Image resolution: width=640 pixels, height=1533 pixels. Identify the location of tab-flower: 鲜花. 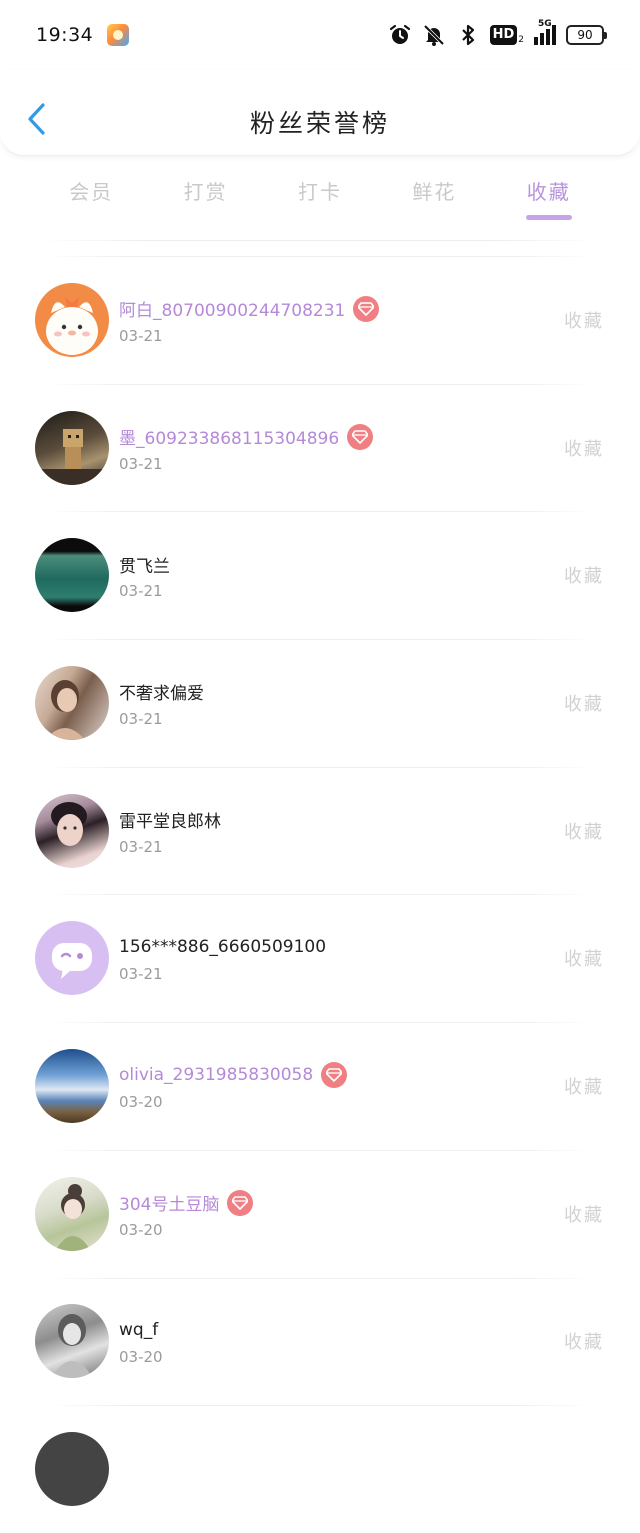
(434, 196).